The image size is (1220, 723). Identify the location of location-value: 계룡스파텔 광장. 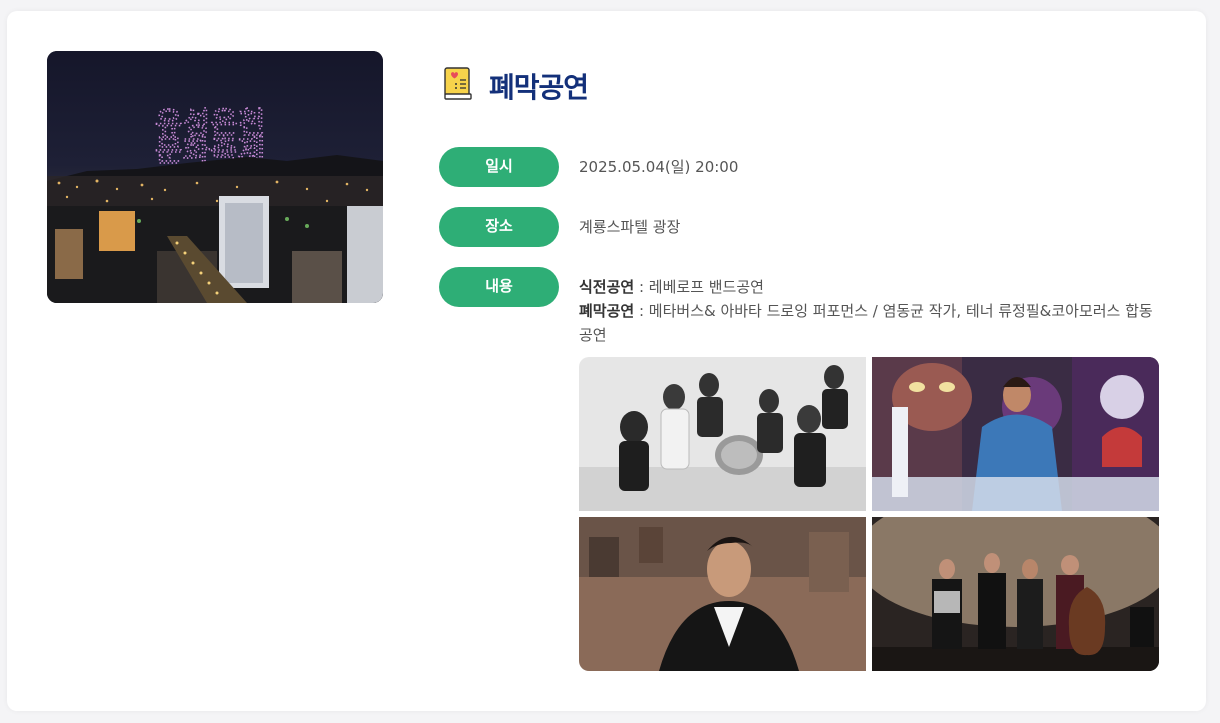
(630, 227).